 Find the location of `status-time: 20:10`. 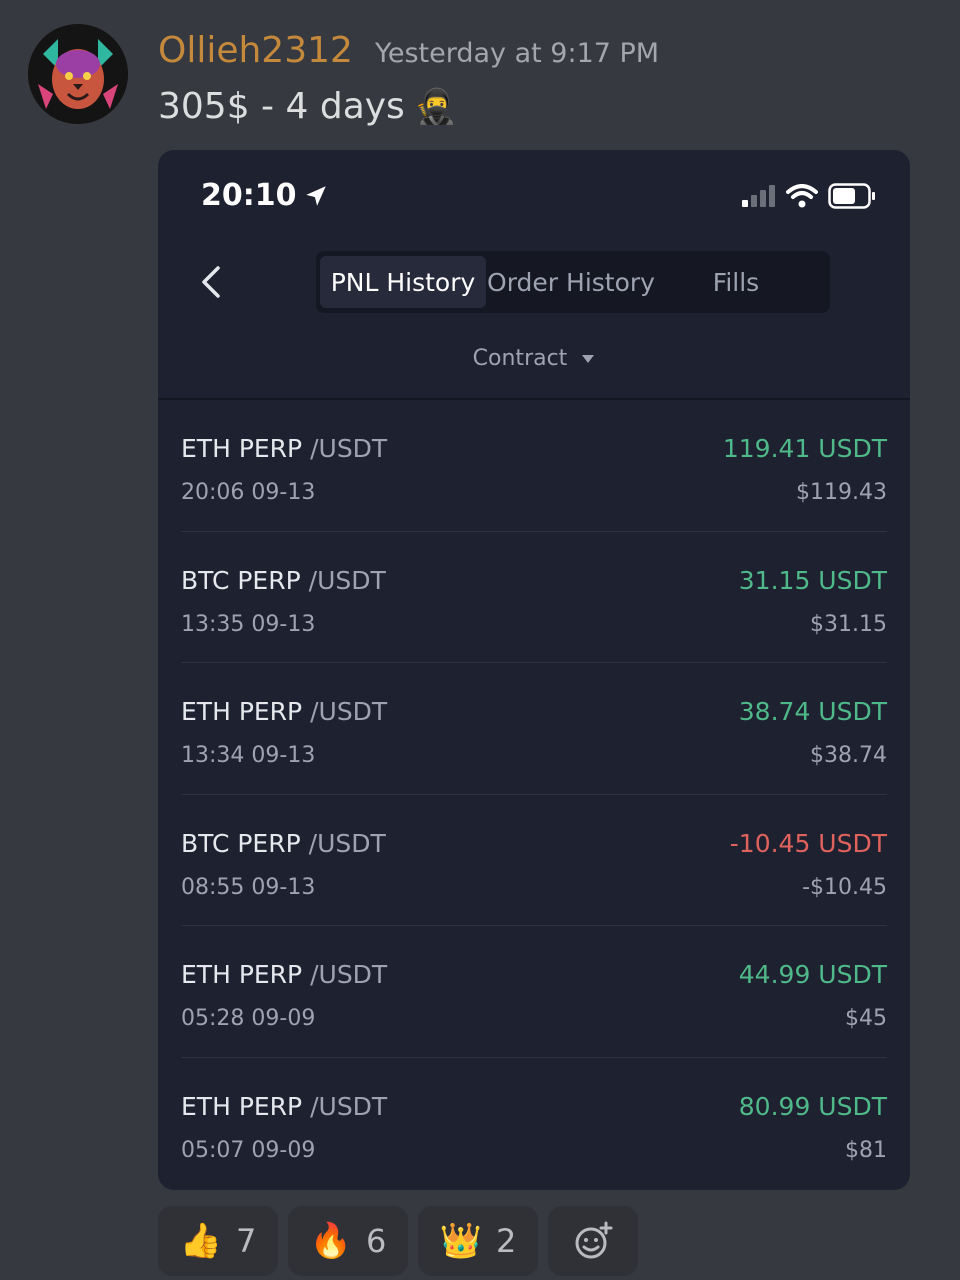

status-time: 20:10 is located at coordinates (265, 195).